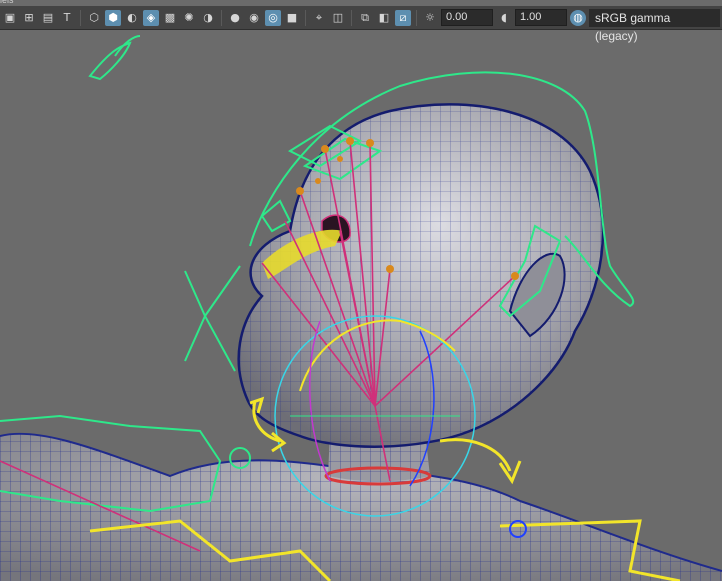 This screenshot has height=581, width=722. What do you see at coordinates (189, 18) in the screenshot?
I see `light-icon: ✺` at bounding box center [189, 18].